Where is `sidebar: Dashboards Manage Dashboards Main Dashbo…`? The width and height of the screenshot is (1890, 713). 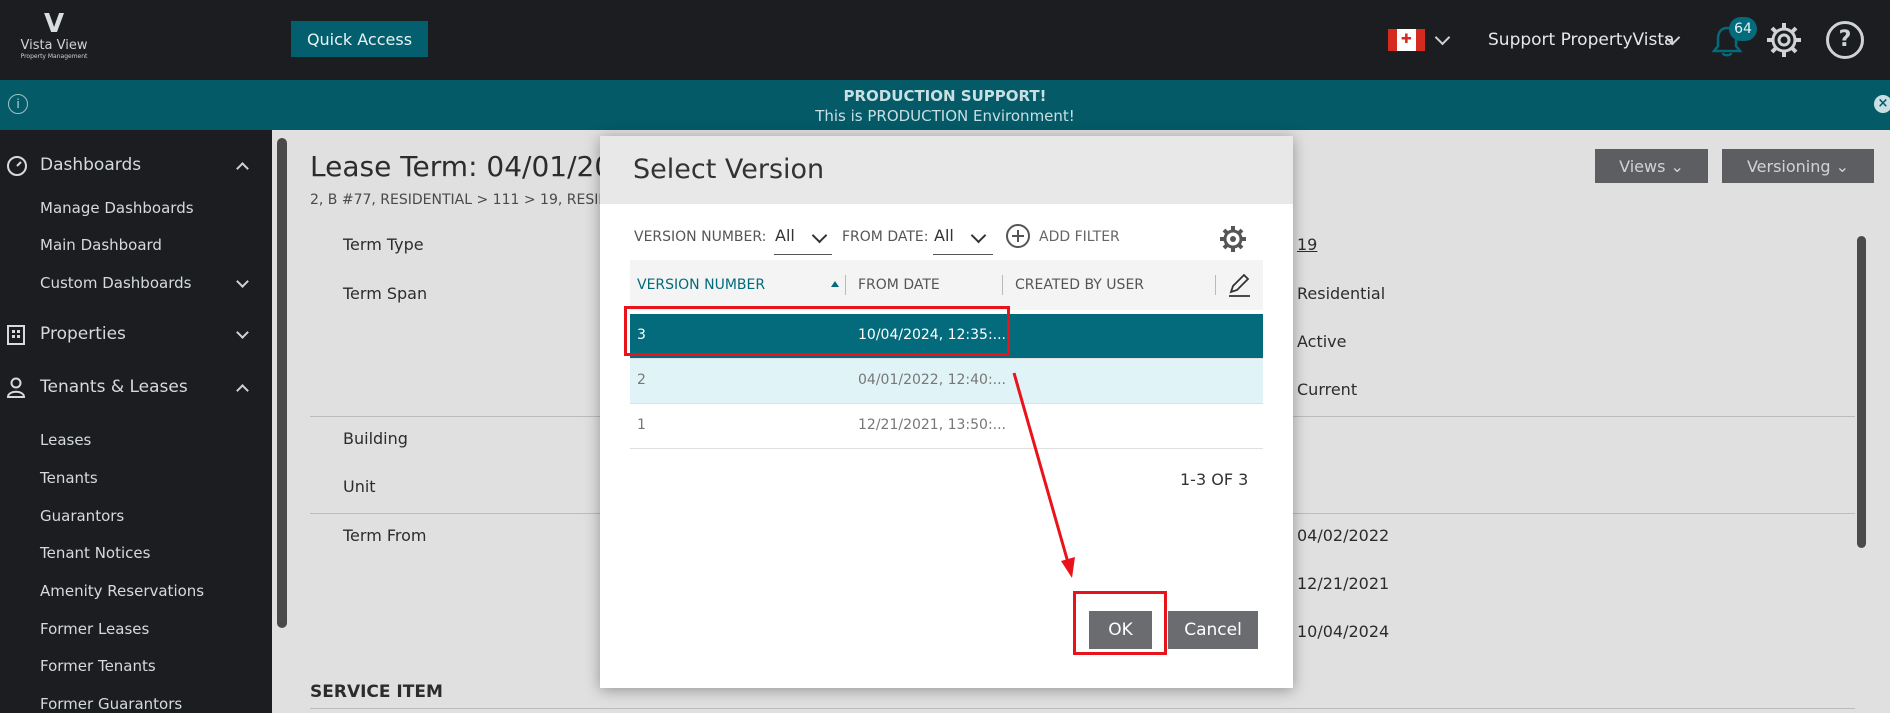 sidebar: Dashboards Manage Dashboards Main Dashbo… is located at coordinates (136, 421).